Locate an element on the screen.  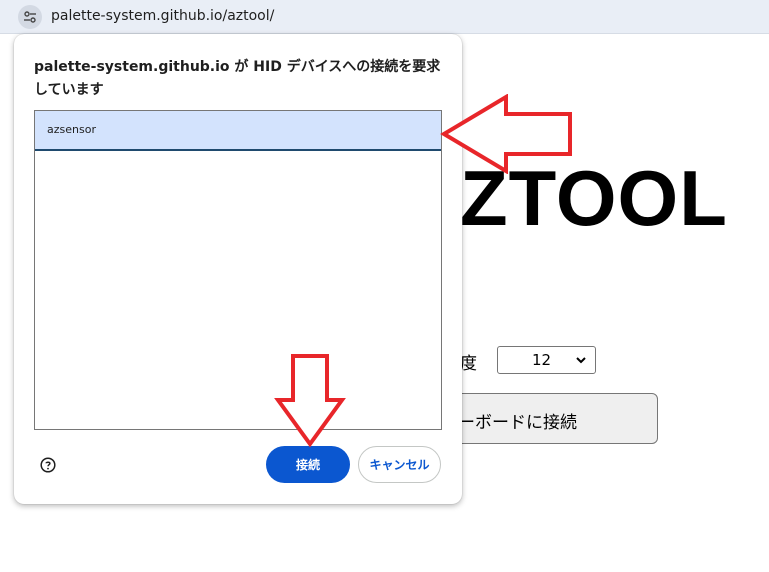
connect-keyboard-label: ーボードに接続 is located at coordinates (517, 423).